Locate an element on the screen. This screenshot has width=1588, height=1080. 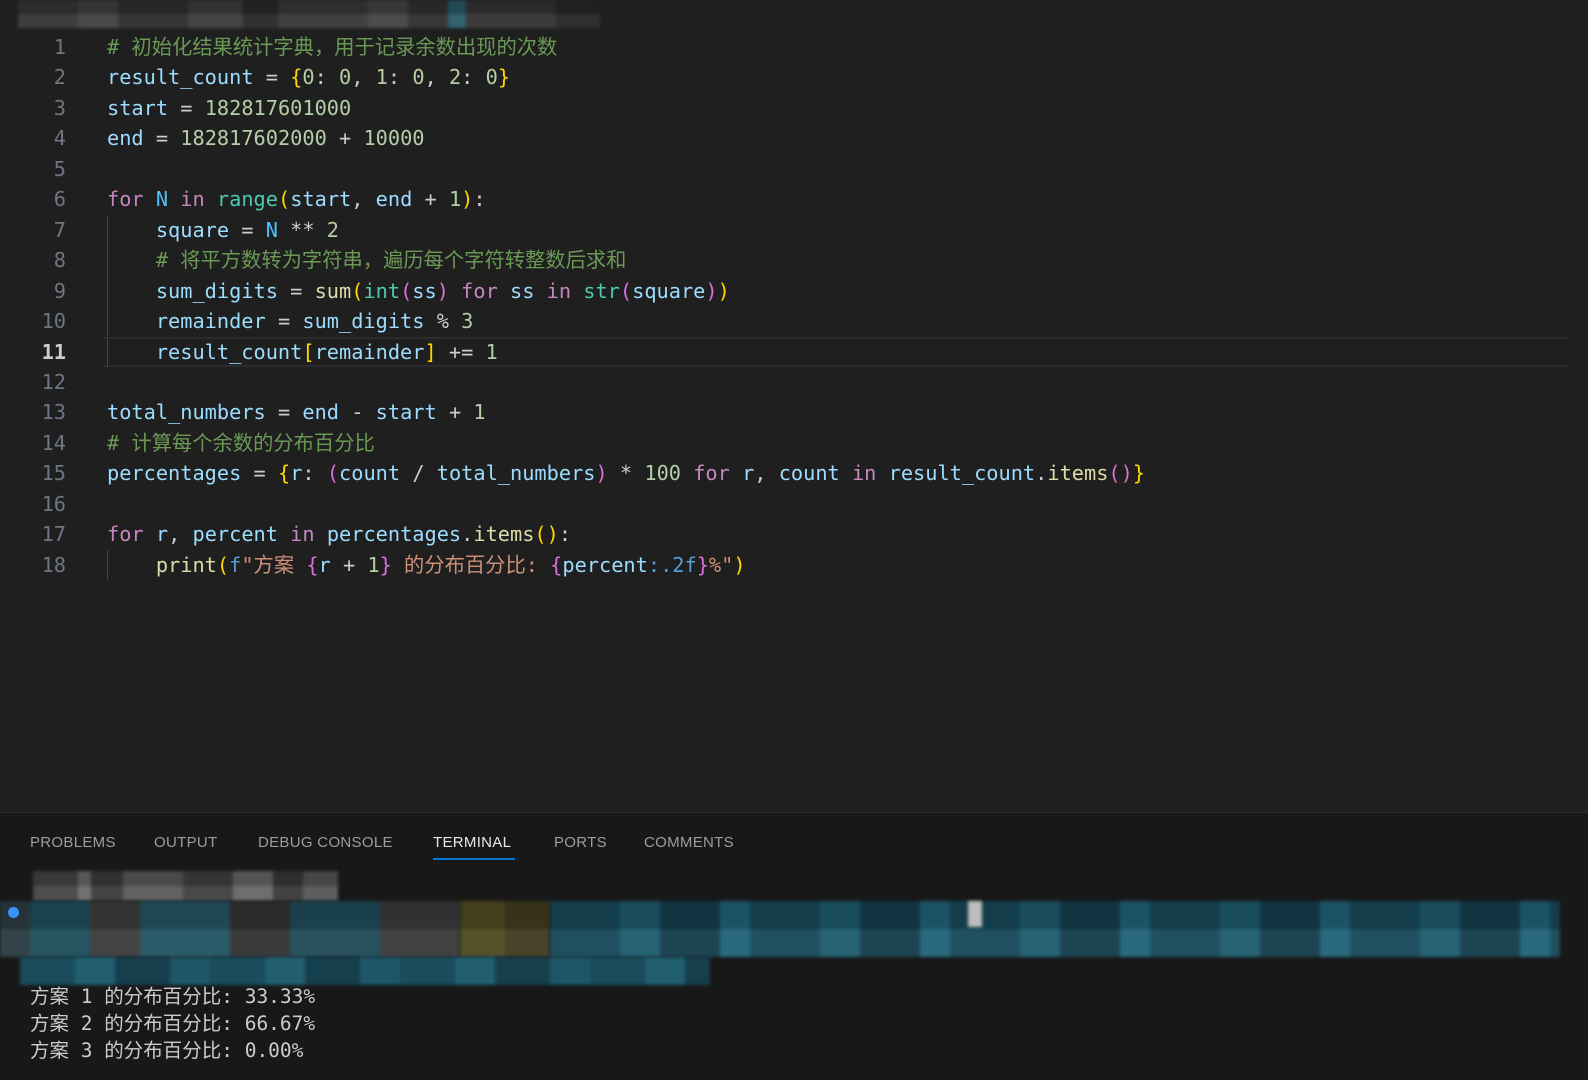
code-line: 3 start = 182817601000 is located at coordinates (794, 108).